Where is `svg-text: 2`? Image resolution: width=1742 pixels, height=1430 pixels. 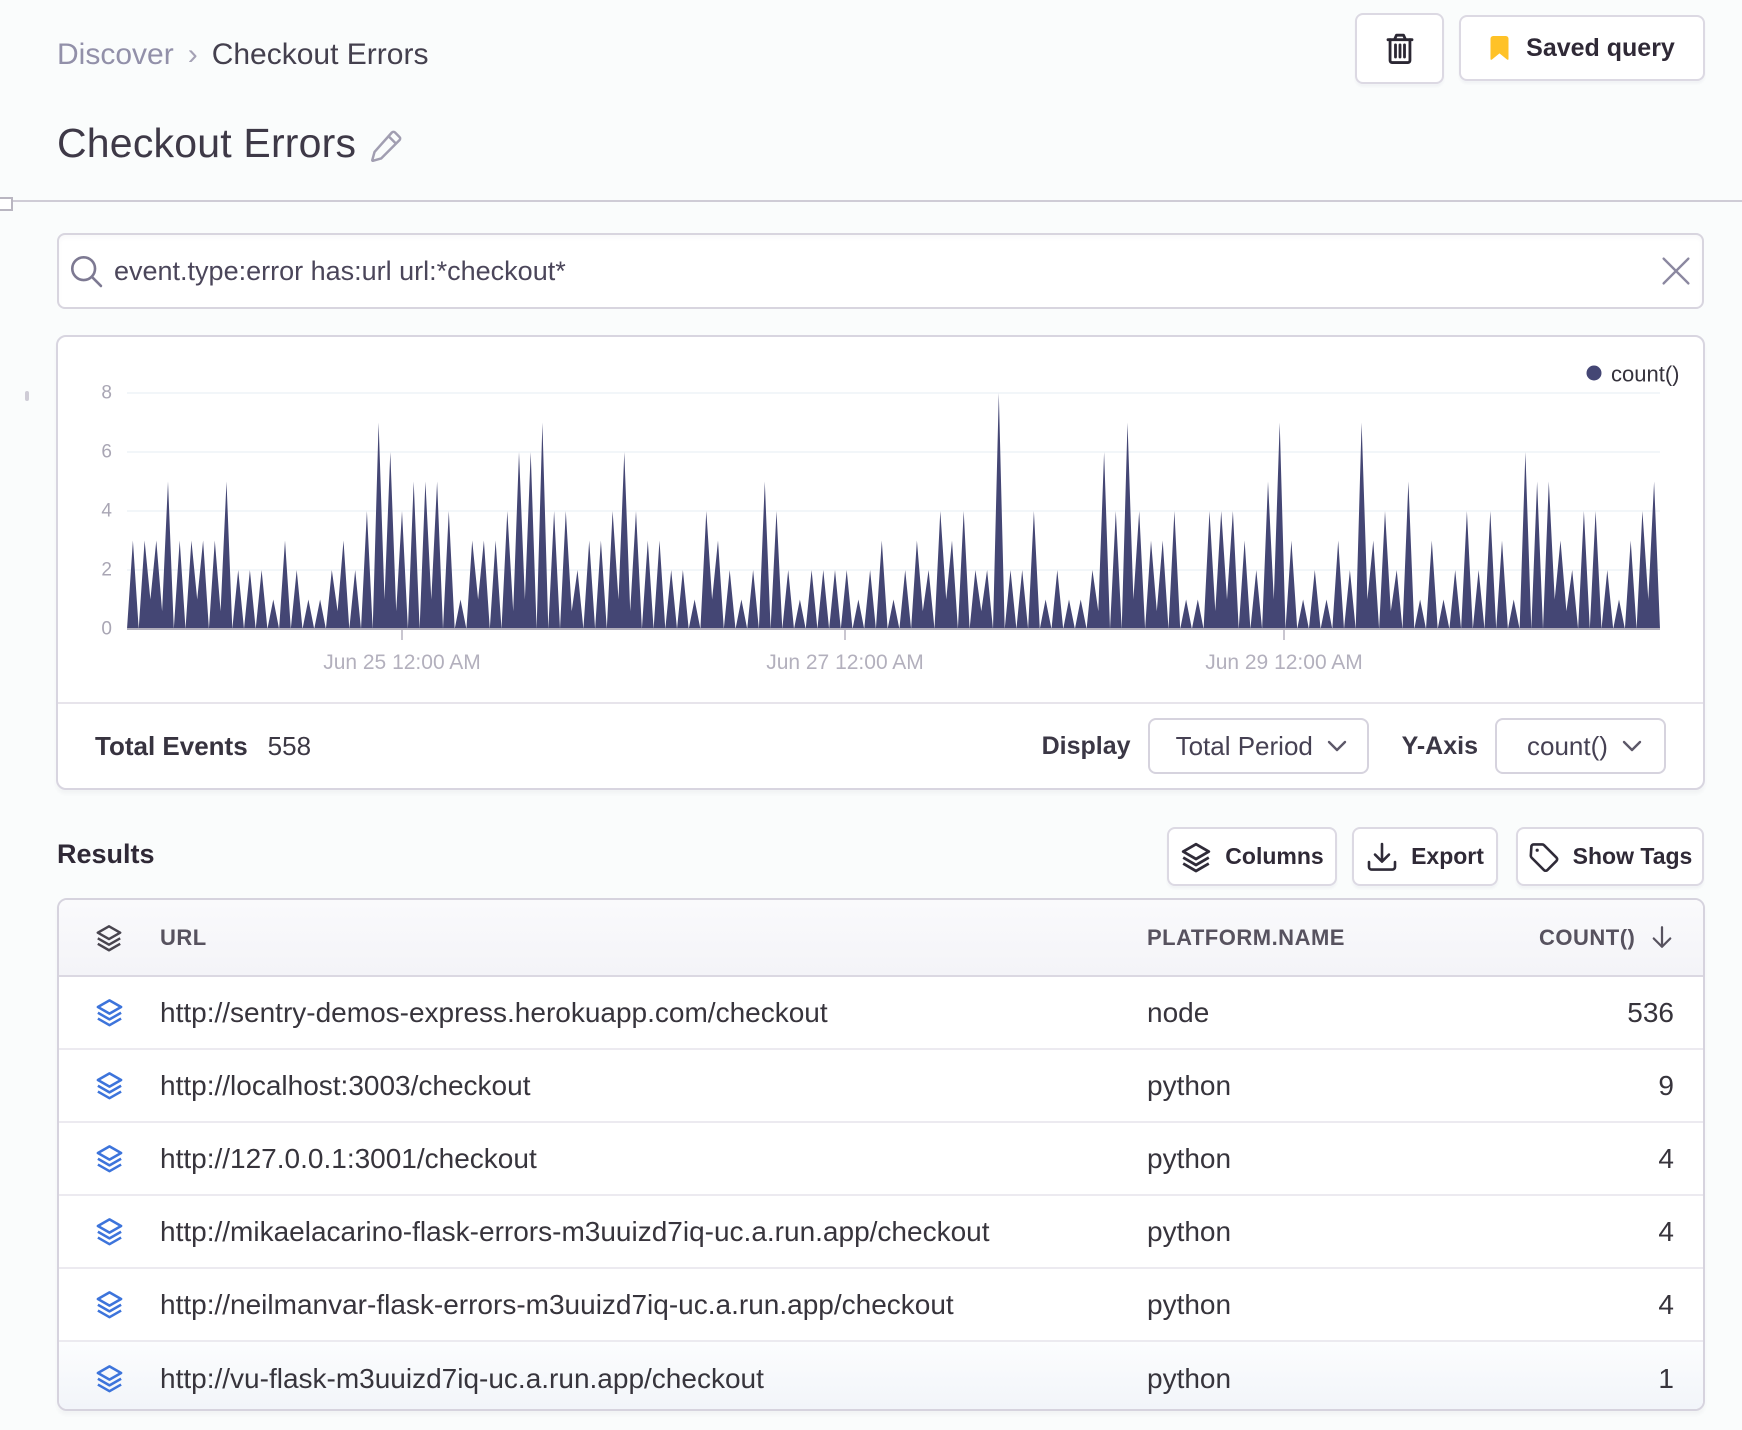
svg-text: 2 is located at coordinates (106, 570).